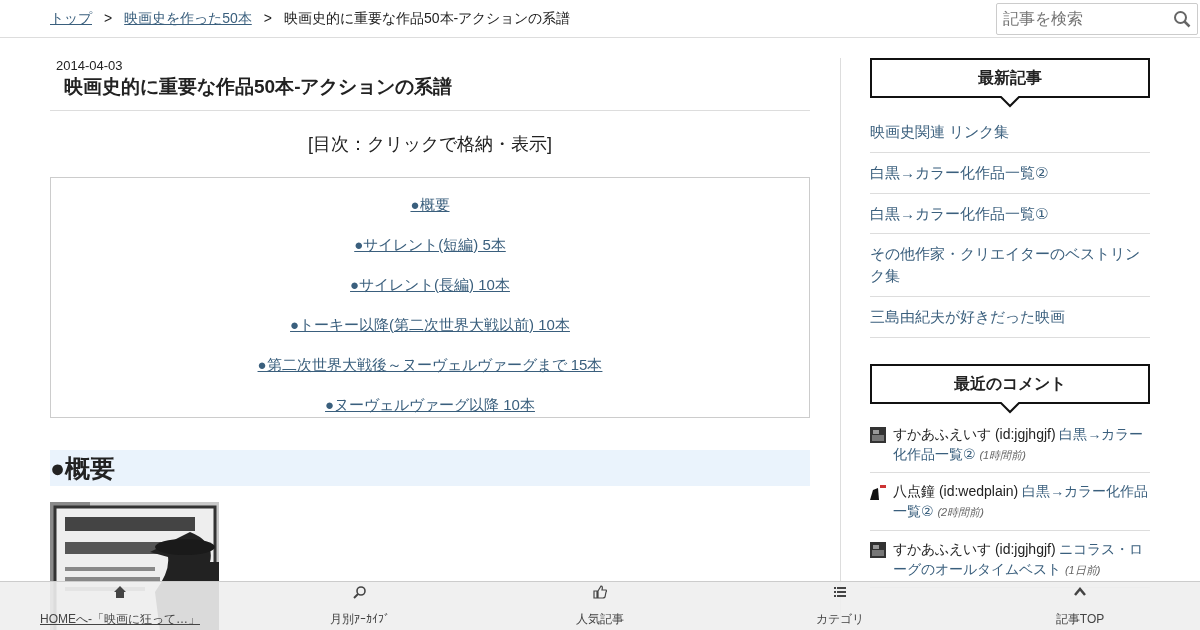 Image resolution: width=1200 pixels, height=630 pixels. I want to click on comment-text: すかあふえいす (id:jgjhgjf) ニコラス・ローグのオールタイムベスト (1日前), so click(1019, 559).